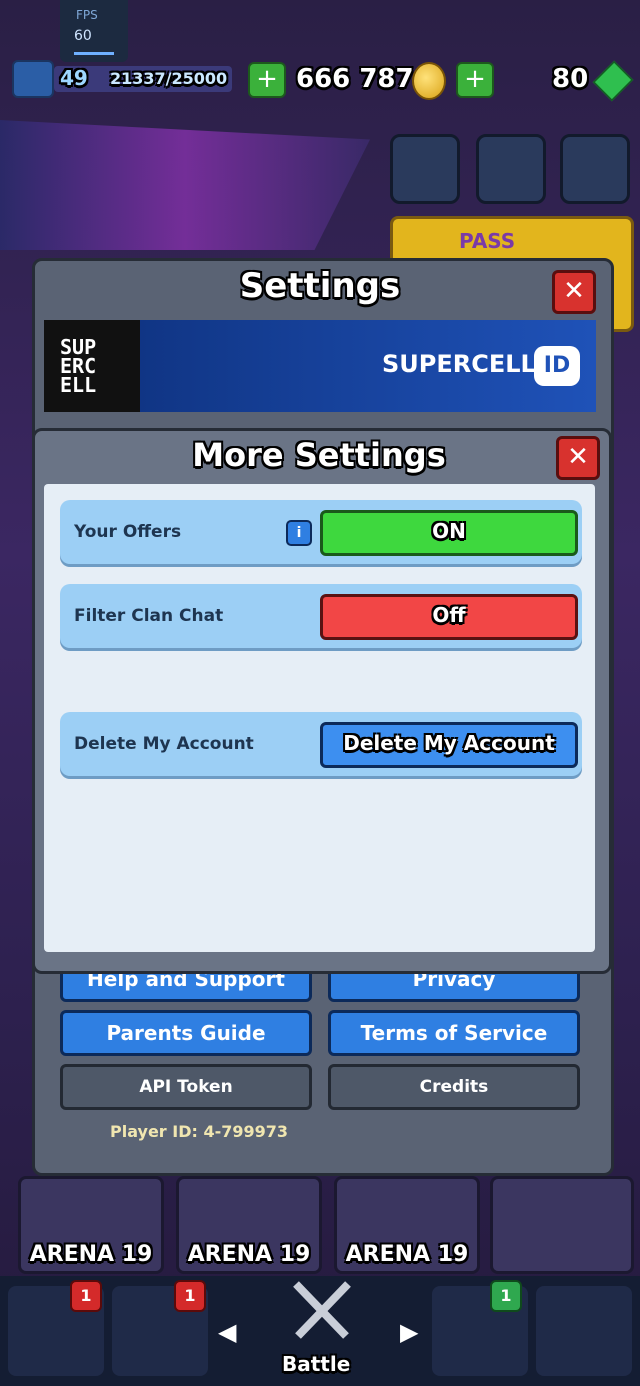 Image resolution: width=640 pixels, height=1386 pixels. I want to click on supercell-logo: SUP ERC ELL, so click(92, 366).